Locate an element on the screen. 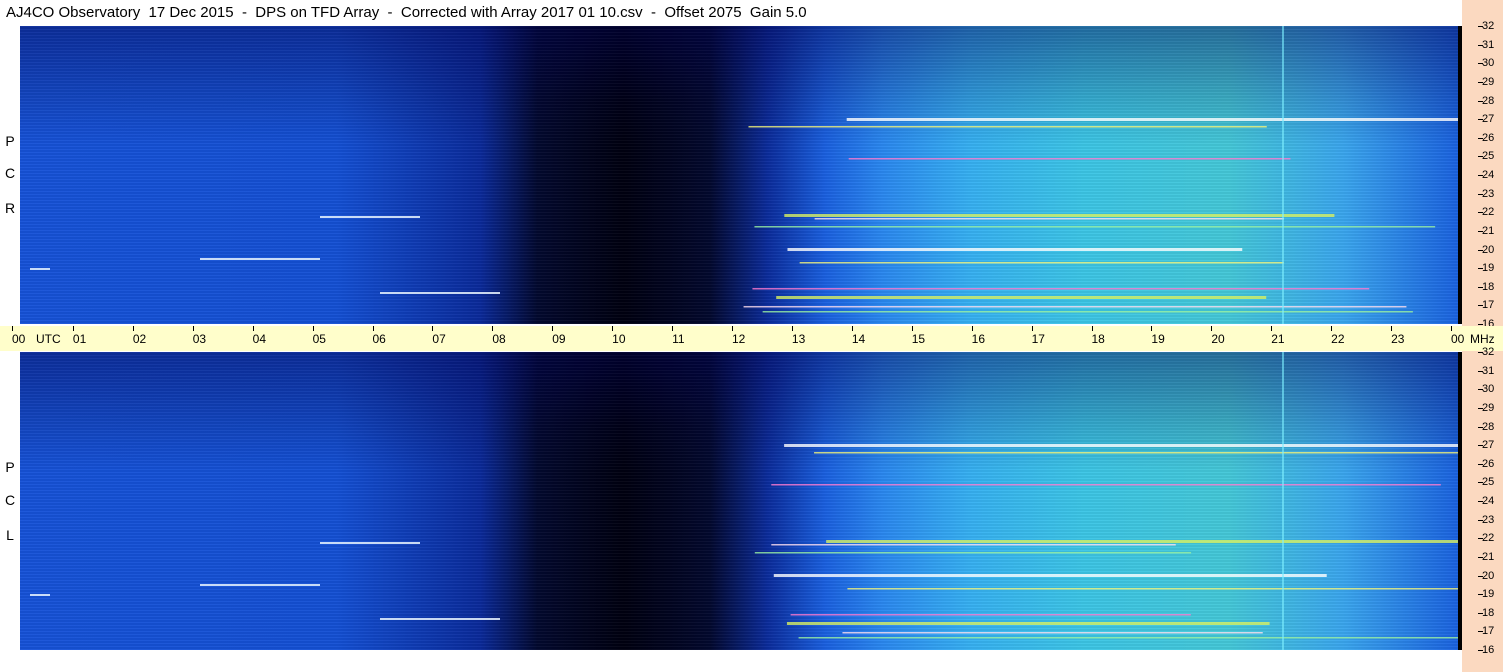 Image resolution: width=1503 pixels, height=672 pixels. yscale-top-tick-19: 19 is located at coordinates (1486, 268).